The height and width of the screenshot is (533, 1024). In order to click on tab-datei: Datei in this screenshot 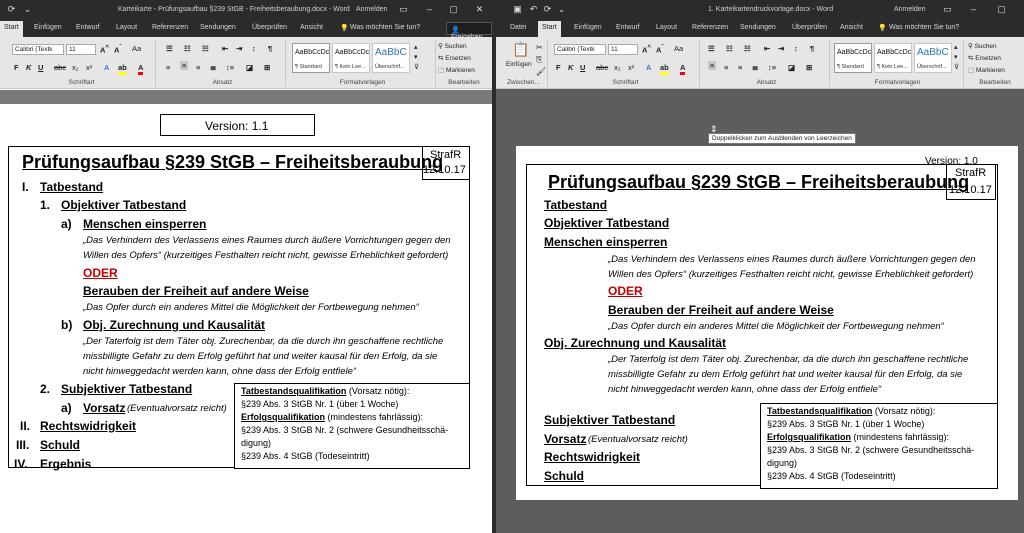, I will do `click(518, 27)`.